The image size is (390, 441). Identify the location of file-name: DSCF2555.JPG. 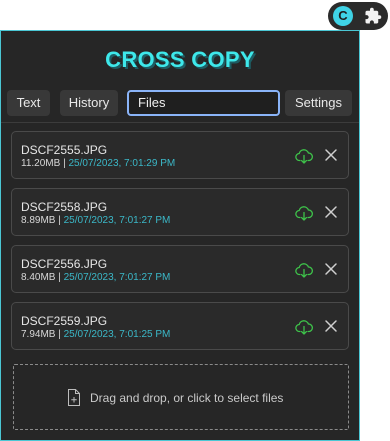
(64, 150).